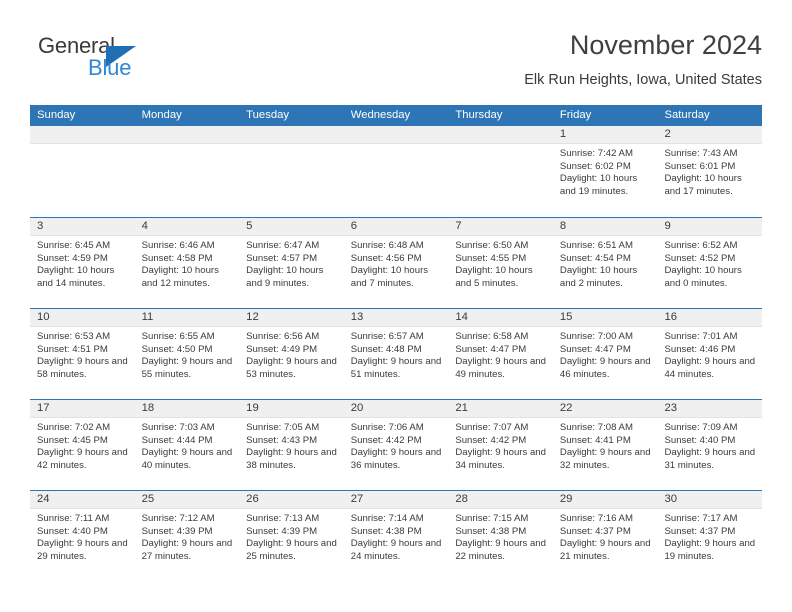 The height and width of the screenshot is (612, 792). I want to click on sunset-text: Sunset: 4:55 PM, so click(491, 258).